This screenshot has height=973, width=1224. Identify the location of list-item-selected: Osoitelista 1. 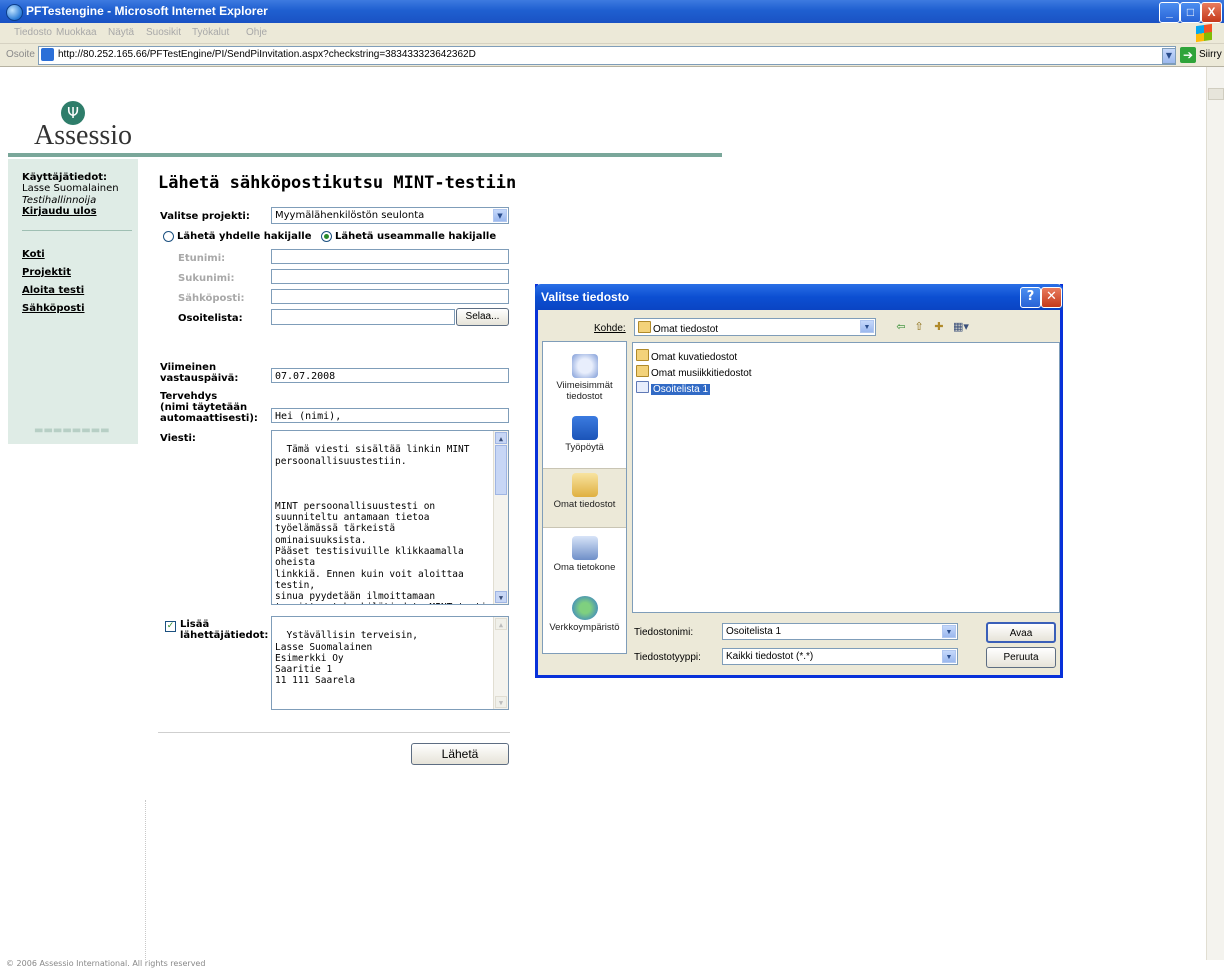
(673, 388).